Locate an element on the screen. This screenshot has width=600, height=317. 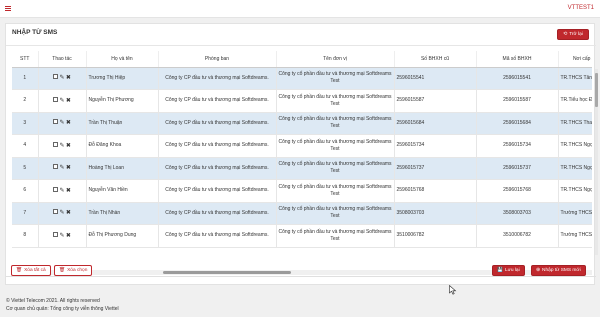
col-header: Thao tác is located at coordinates (62, 59).